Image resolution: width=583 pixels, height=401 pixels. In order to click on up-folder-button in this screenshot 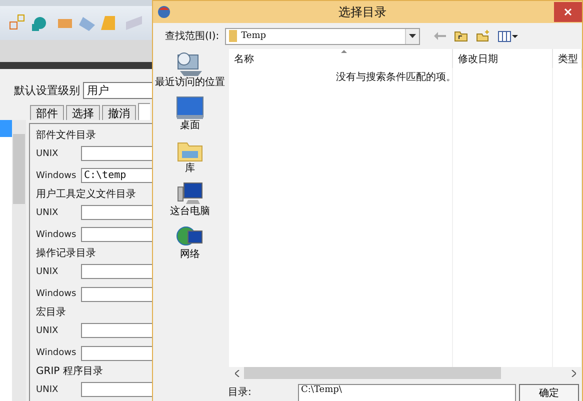, I will do `click(461, 36)`.